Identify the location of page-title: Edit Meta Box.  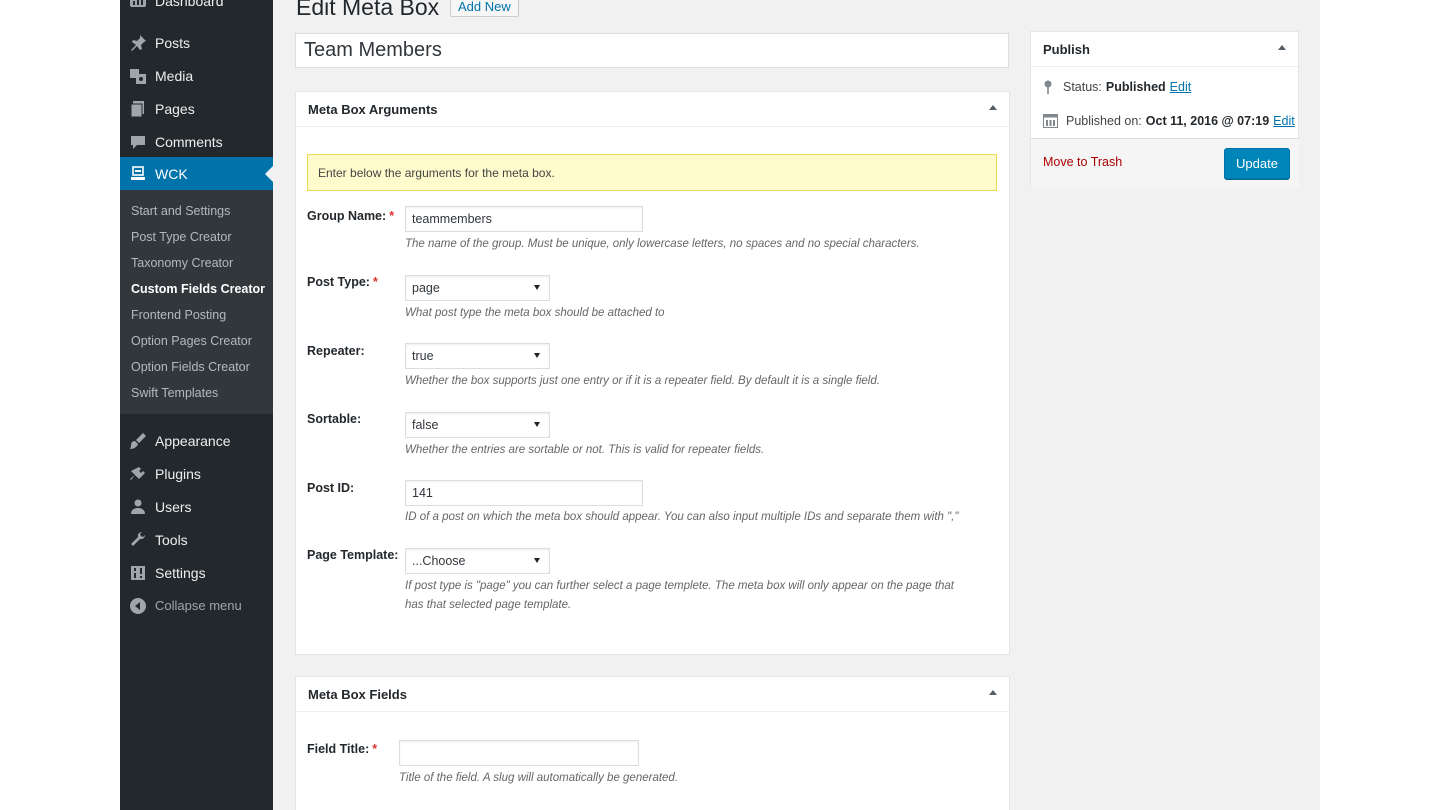
(368, 10).